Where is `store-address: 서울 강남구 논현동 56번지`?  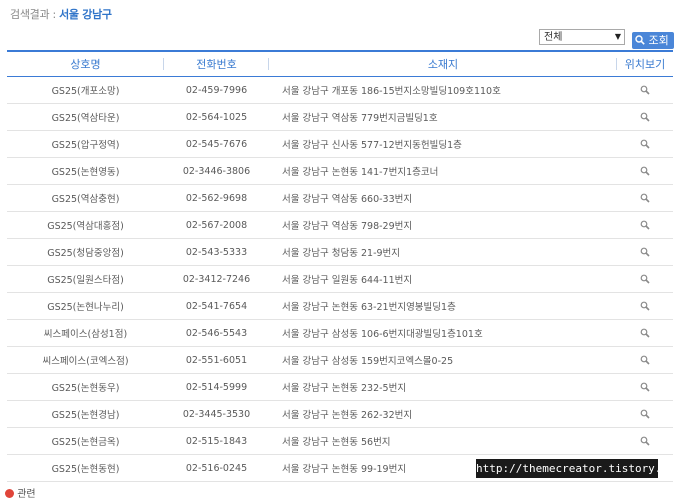
store-address: 서울 강남구 논현동 56번지 is located at coordinates (443, 441).